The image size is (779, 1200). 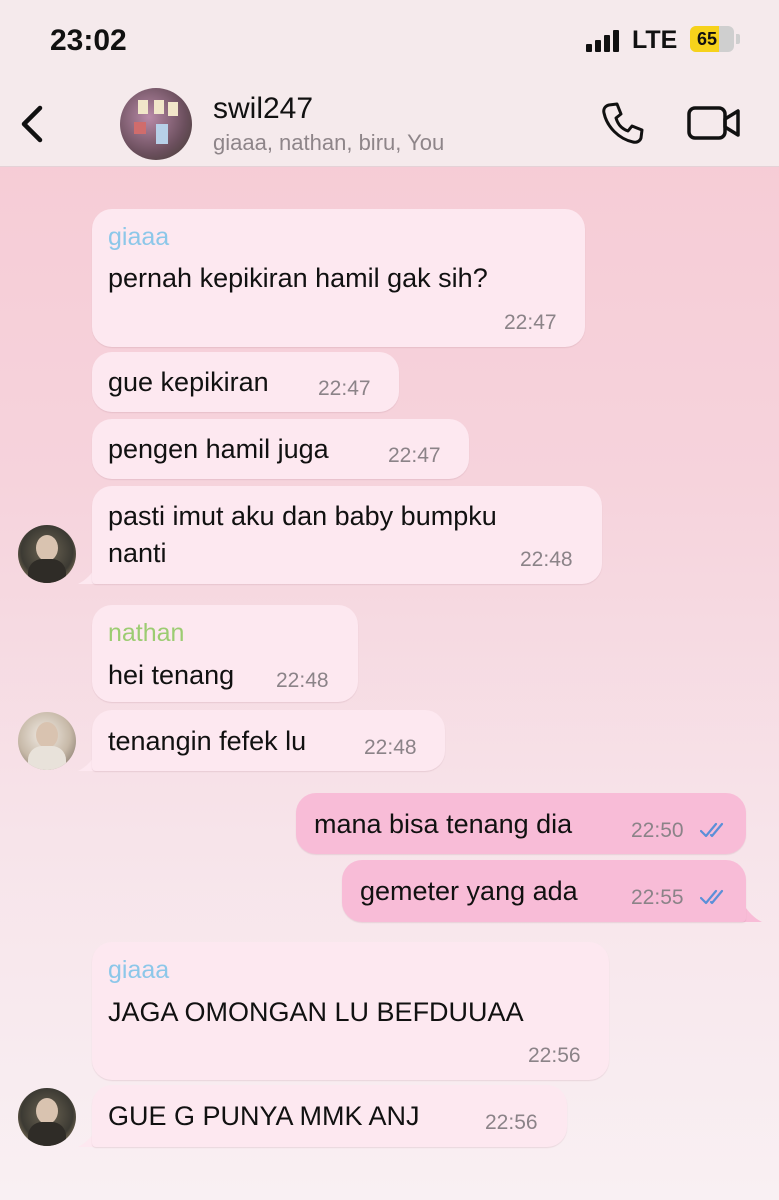 I want to click on message-text: gue kepikiran, so click(x=188, y=382).